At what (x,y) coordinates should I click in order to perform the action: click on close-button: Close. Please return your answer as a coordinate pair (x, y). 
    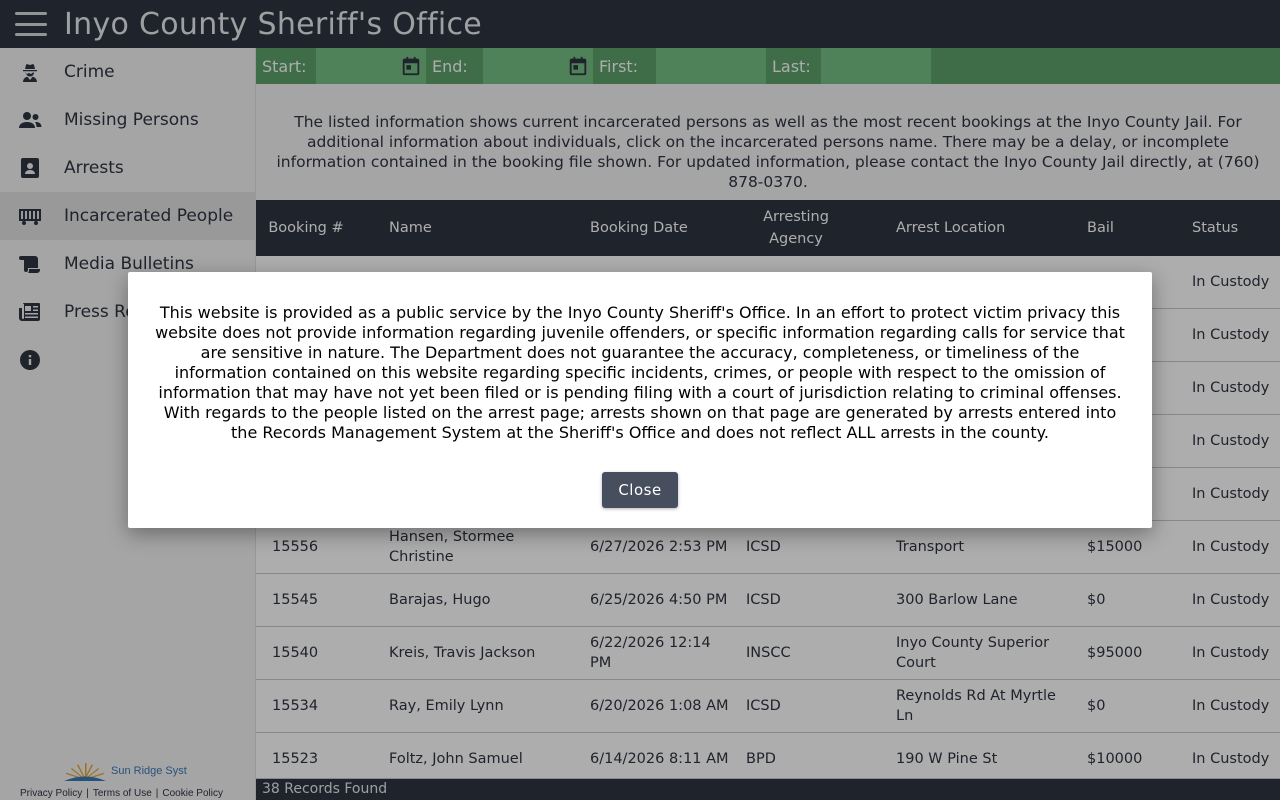
    Looking at the image, I should click on (640, 490).